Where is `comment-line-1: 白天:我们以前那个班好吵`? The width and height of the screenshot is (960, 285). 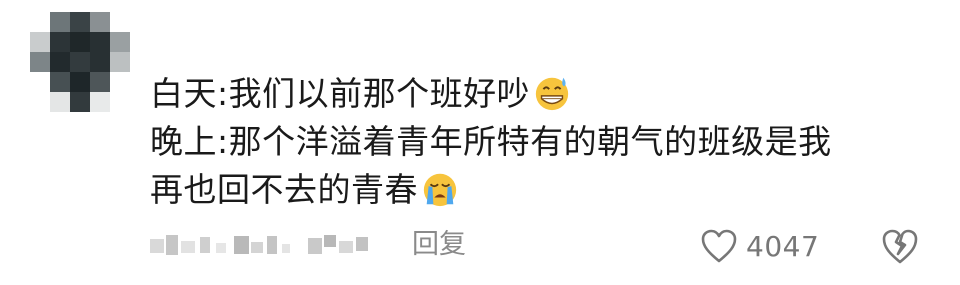
comment-line-1: 白天:我们以前那个班好吵 is located at coordinates (540, 94).